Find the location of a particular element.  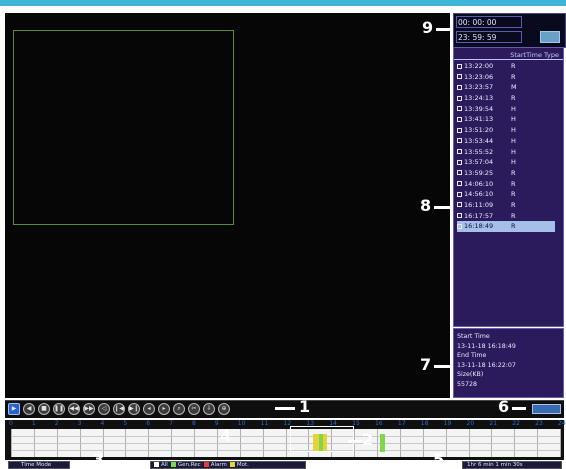

clip-button: ✂ is located at coordinates (194, 409).